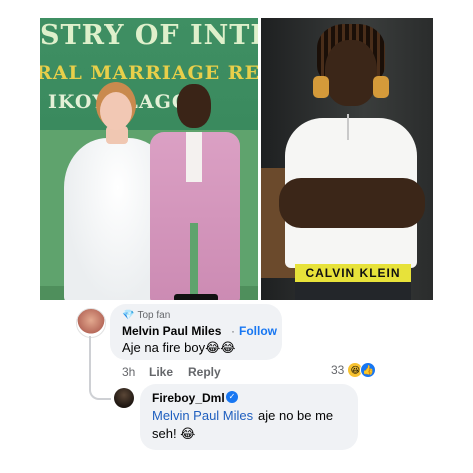  I want to click on reaction-count: 33, so click(338, 370).